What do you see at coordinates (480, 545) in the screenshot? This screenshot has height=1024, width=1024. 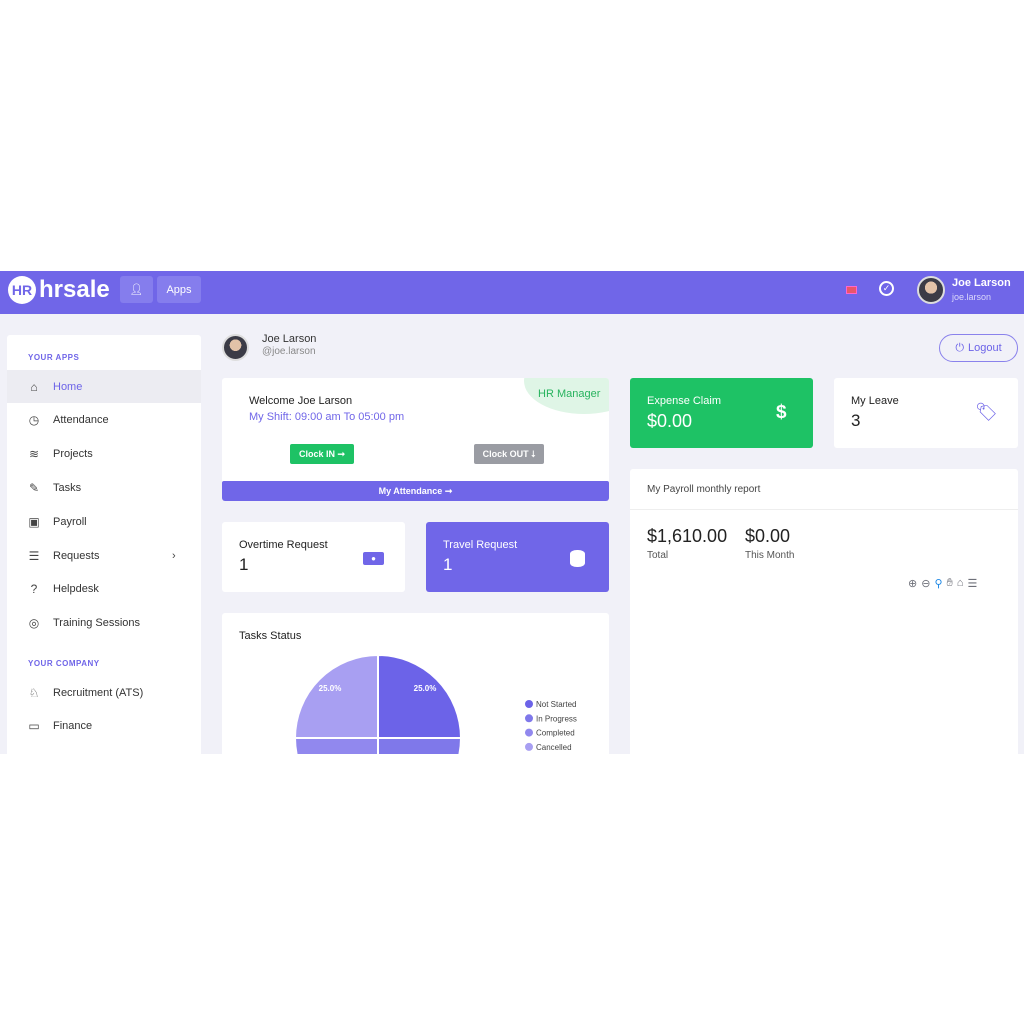 I see `travel-label: Travel Request` at bounding box center [480, 545].